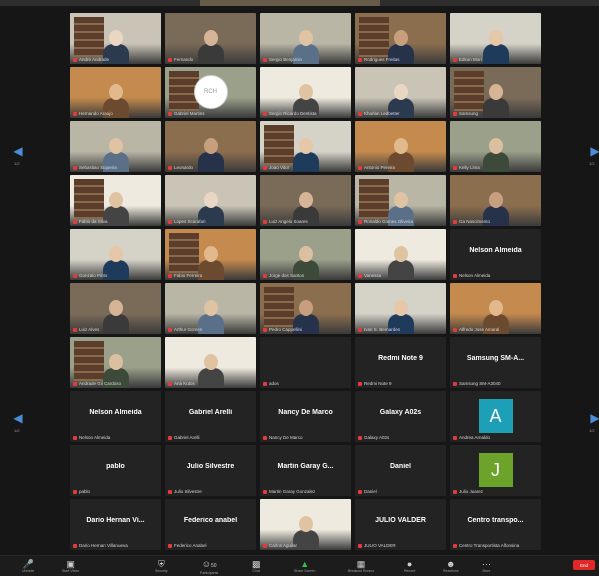 The width and height of the screenshot is (599, 576). Describe the element at coordinates (89, 329) in the screenshot. I see `participant-name: Luiz Alves` at that location.